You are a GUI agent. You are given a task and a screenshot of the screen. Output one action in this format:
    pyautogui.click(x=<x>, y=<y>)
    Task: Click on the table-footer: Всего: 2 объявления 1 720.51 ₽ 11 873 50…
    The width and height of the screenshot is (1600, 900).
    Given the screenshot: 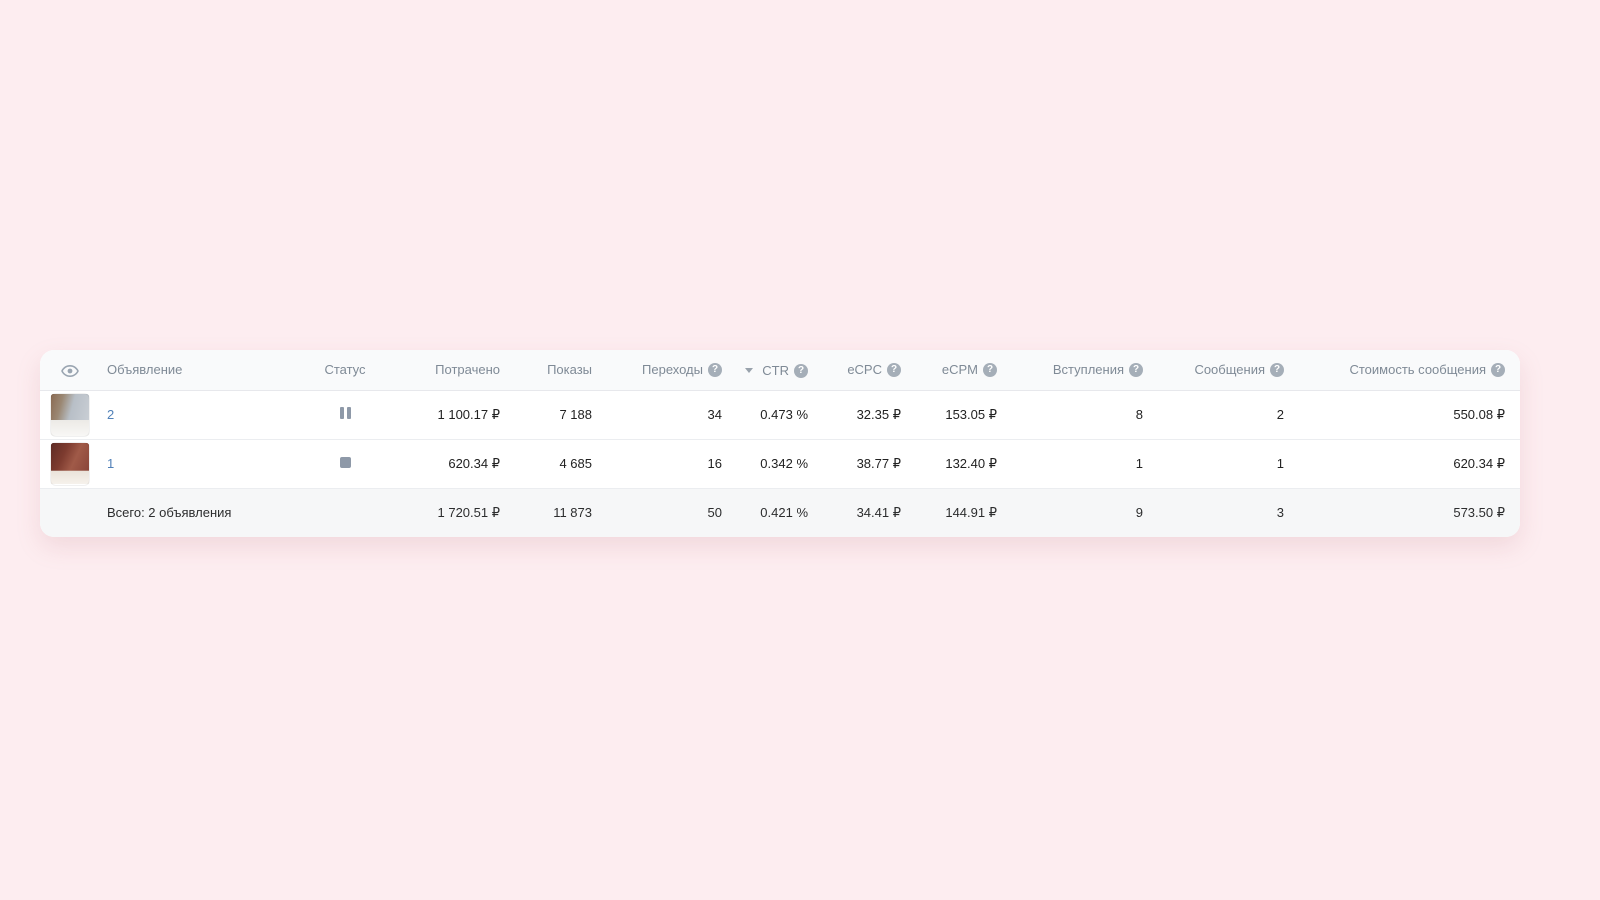 What is the action you would take?
    pyautogui.click(x=780, y=512)
    